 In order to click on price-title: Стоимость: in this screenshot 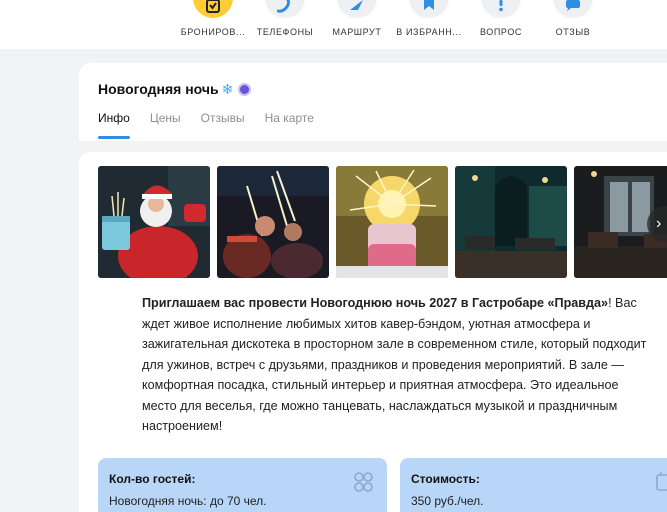, I will do `click(445, 479)`.